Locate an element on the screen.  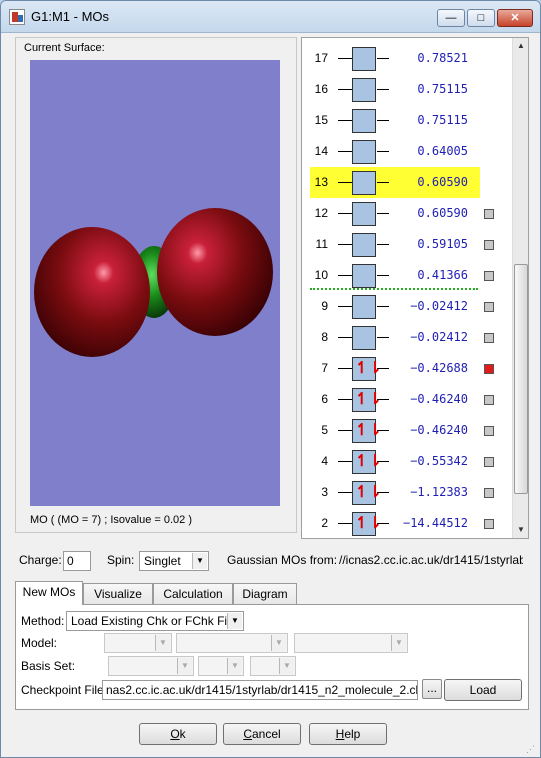
mo-energy: −0.02412 is located at coordinates (439, 306).